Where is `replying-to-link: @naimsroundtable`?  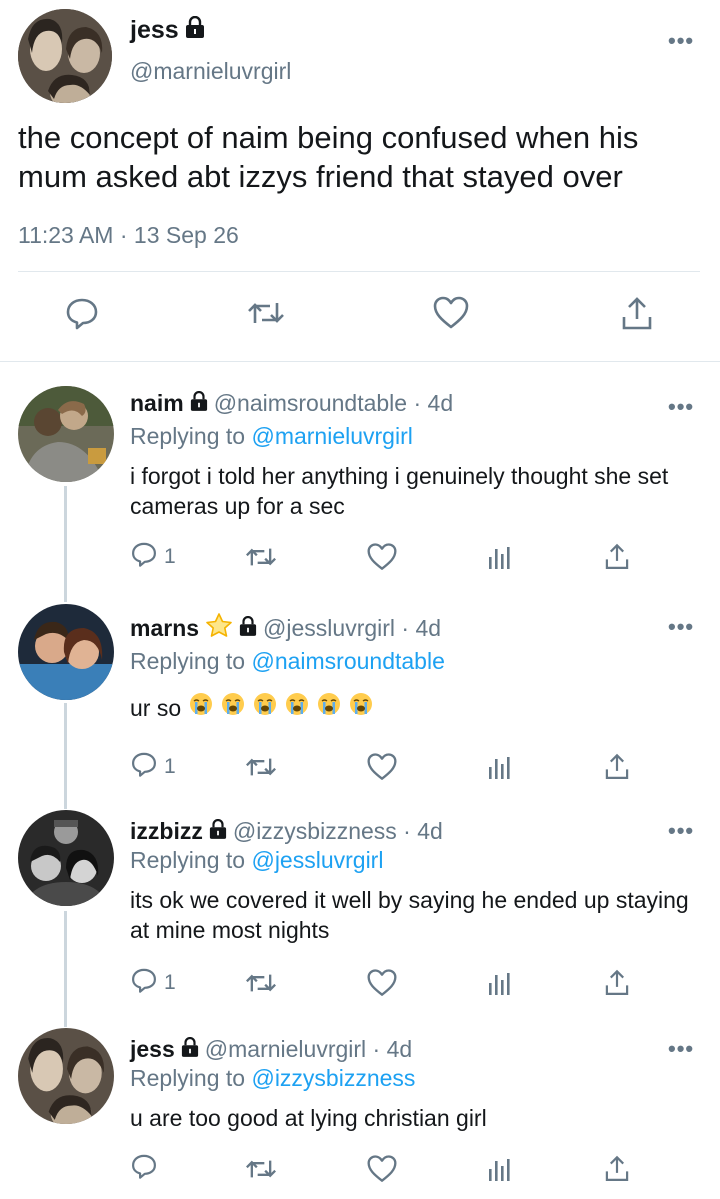
replying-to-link: @naimsroundtable is located at coordinates (347, 661).